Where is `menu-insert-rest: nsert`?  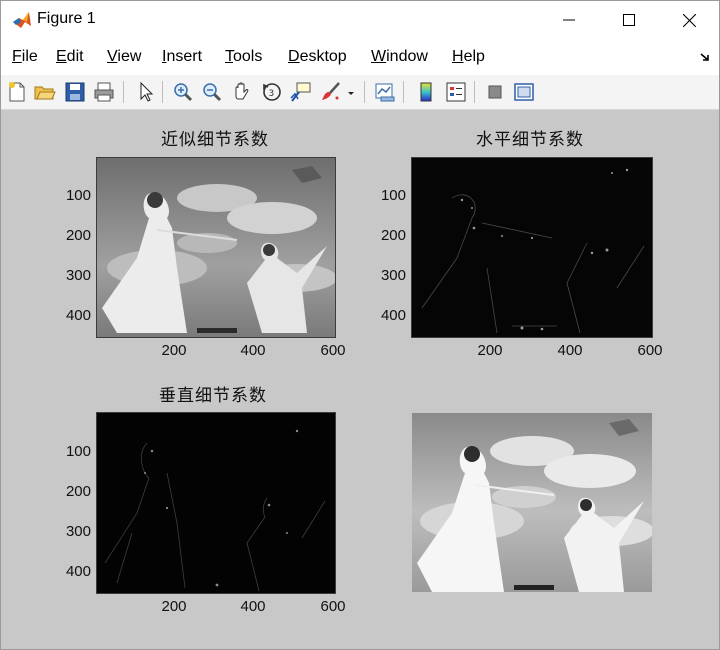
menu-insert-rest: nsert is located at coordinates (184, 56).